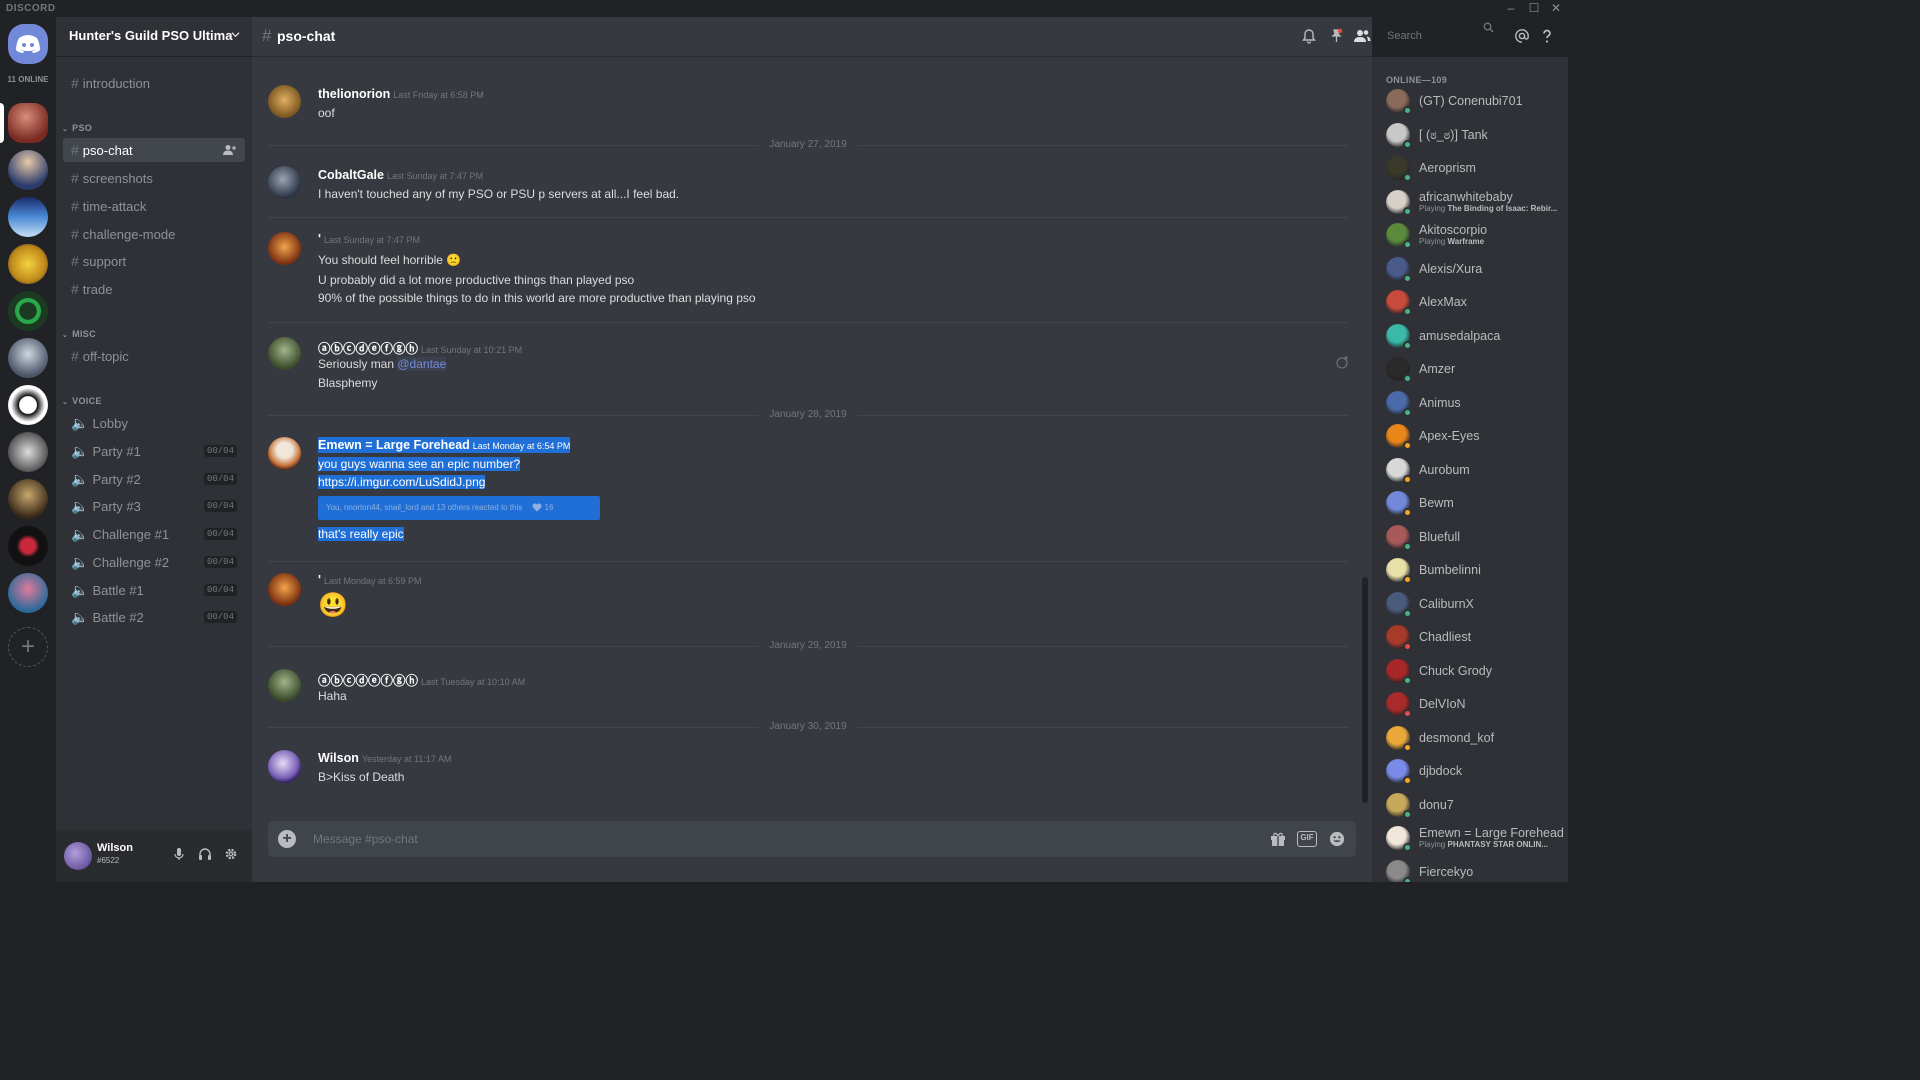 The height and width of the screenshot is (1080, 1920). What do you see at coordinates (1476, 674) in the screenshot?
I see `member-item: Chuck Grody` at bounding box center [1476, 674].